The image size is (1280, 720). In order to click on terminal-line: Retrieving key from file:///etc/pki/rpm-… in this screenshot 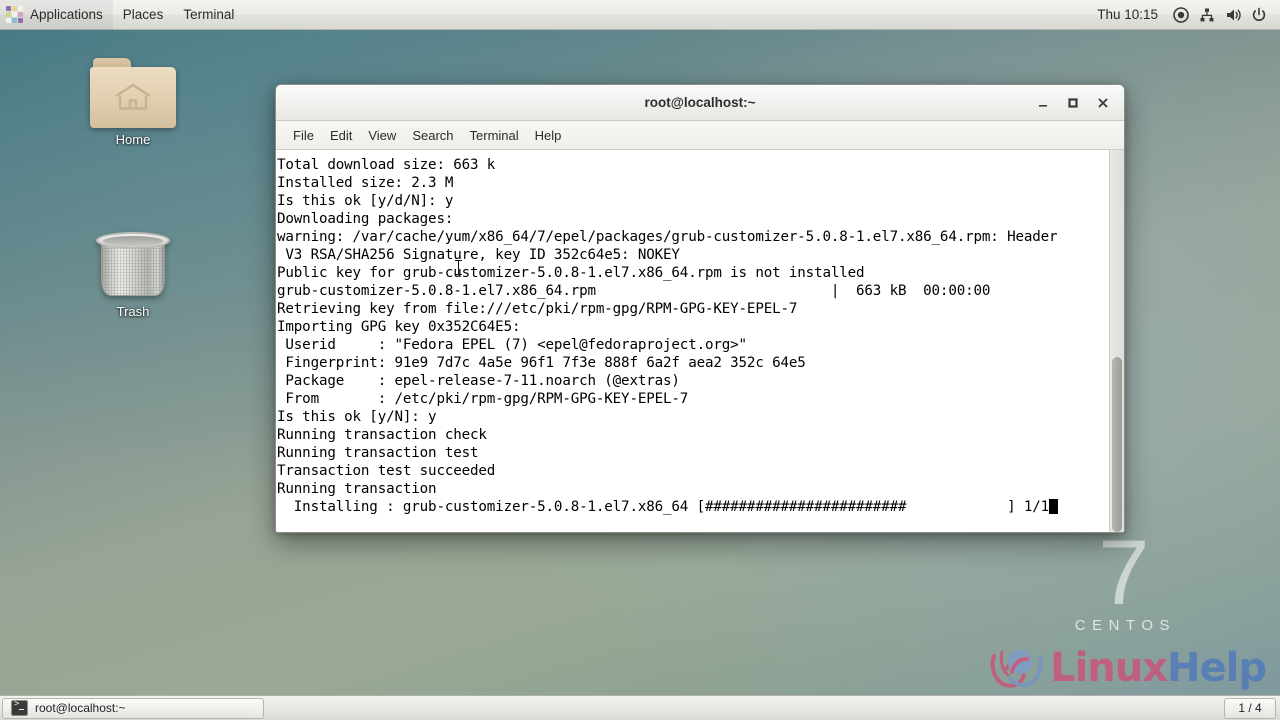, I will do `click(537, 309)`.